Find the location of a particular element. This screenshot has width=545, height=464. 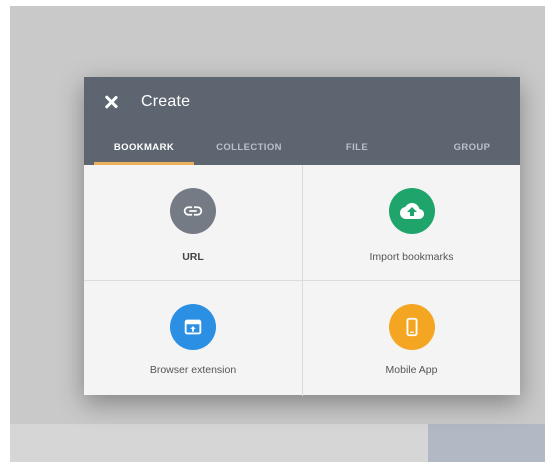

dialog-title: Create is located at coordinates (166, 101).